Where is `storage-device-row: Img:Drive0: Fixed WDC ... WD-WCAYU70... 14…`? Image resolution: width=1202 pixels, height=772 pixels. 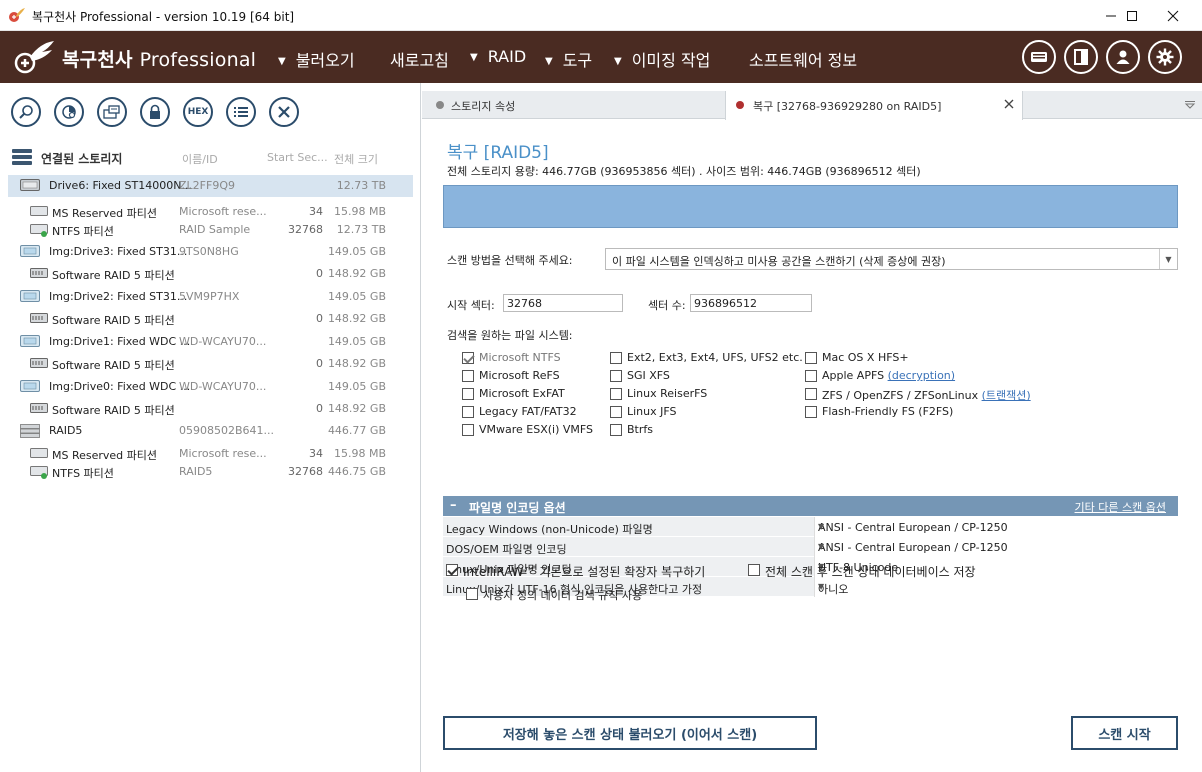 storage-device-row: Img:Drive0: Fixed WDC ... WD-WCAYU70... 14… is located at coordinates (210, 387).